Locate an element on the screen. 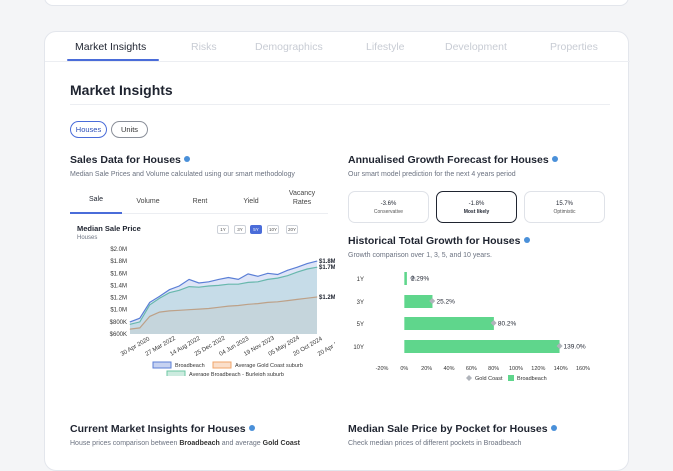 The width and height of the screenshot is (673, 471). subtitle-region: Gold Coast is located at coordinates (281, 443).